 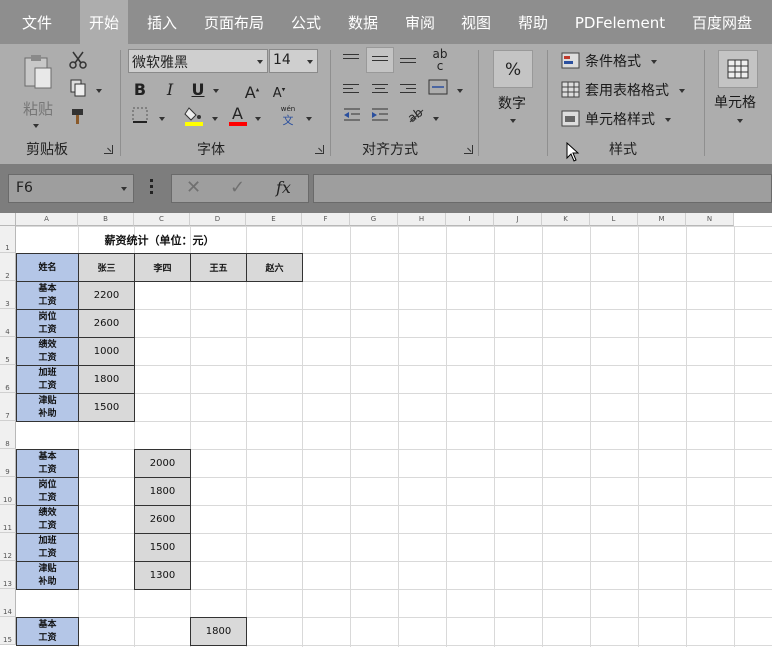 What do you see at coordinates (104, 22) in the screenshot?
I see `tab-home: 开始` at bounding box center [104, 22].